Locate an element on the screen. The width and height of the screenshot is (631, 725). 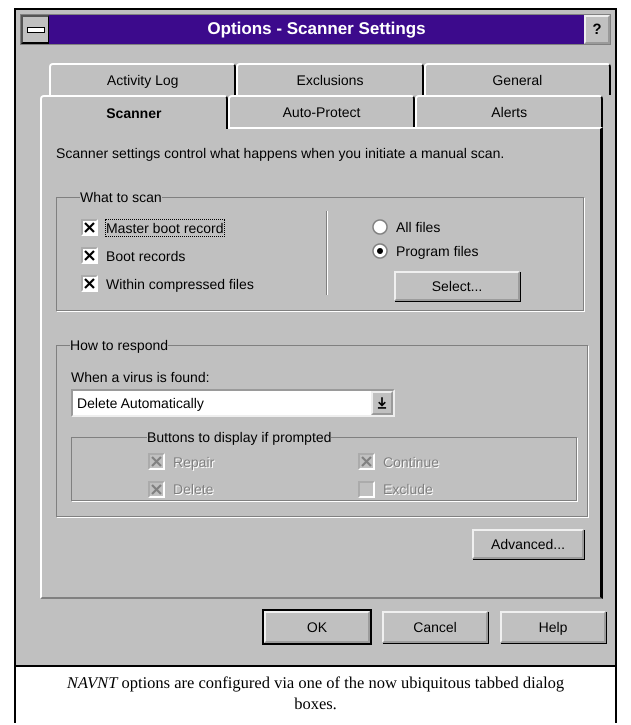
dialog-button: OK is located at coordinates (317, 627).